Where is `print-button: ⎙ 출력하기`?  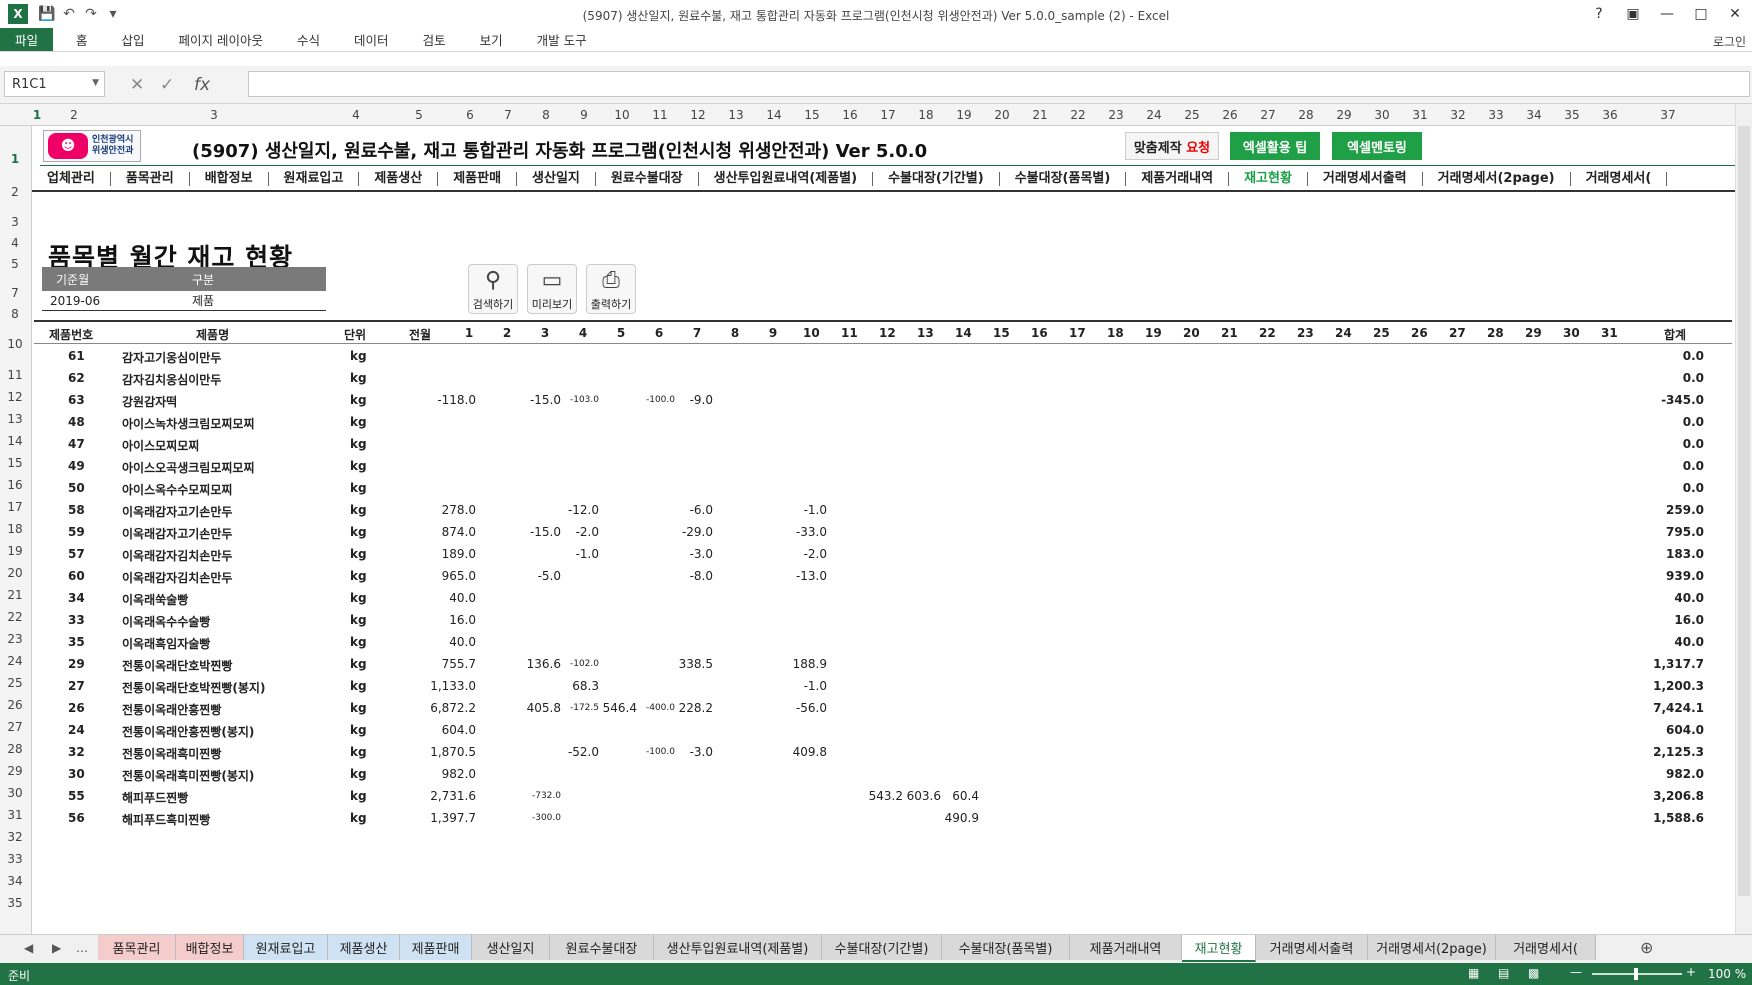 print-button: ⎙ 출력하기 is located at coordinates (611, 289).